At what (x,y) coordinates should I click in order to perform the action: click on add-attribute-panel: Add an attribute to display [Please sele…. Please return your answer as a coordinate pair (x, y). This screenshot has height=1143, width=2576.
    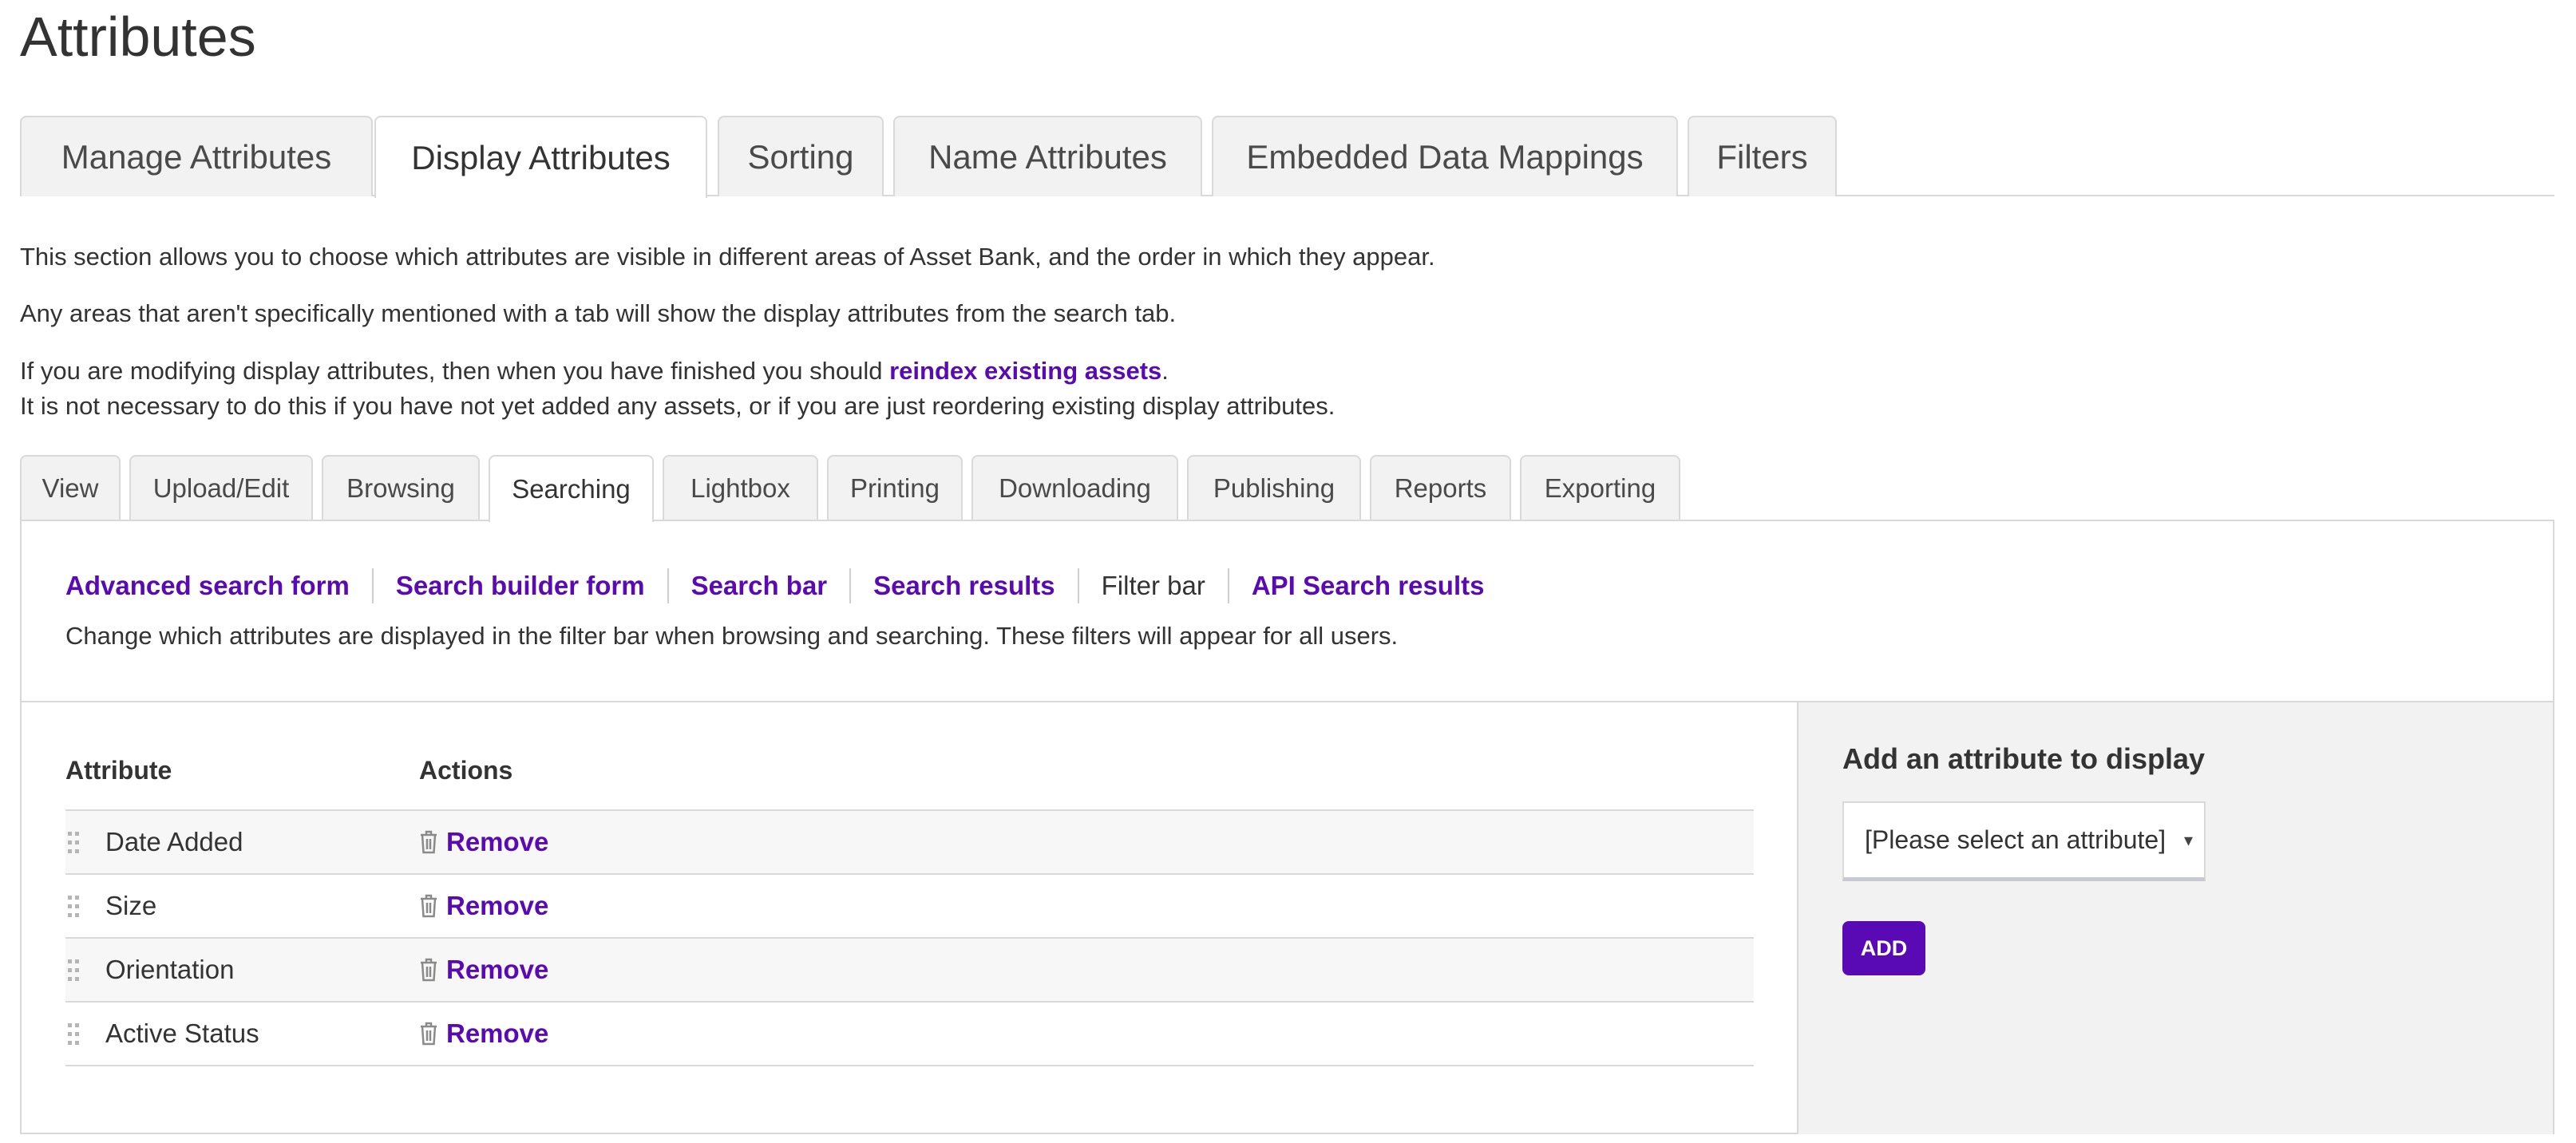
    Looking at the image, I should click on (2175, 918).